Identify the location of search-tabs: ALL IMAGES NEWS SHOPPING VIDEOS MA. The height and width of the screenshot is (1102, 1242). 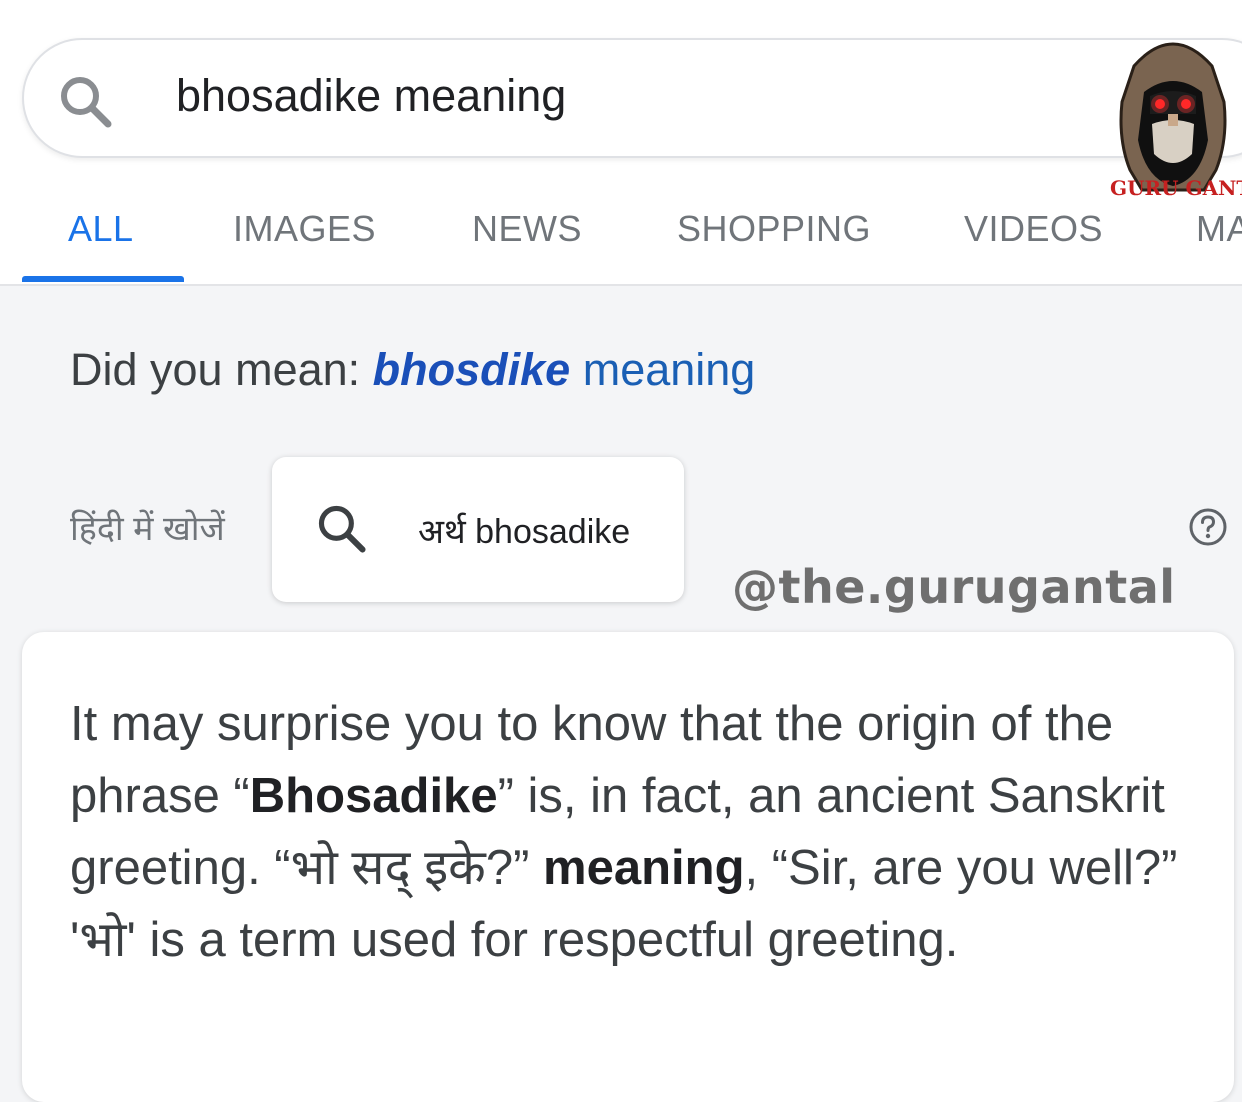
(621, 241).